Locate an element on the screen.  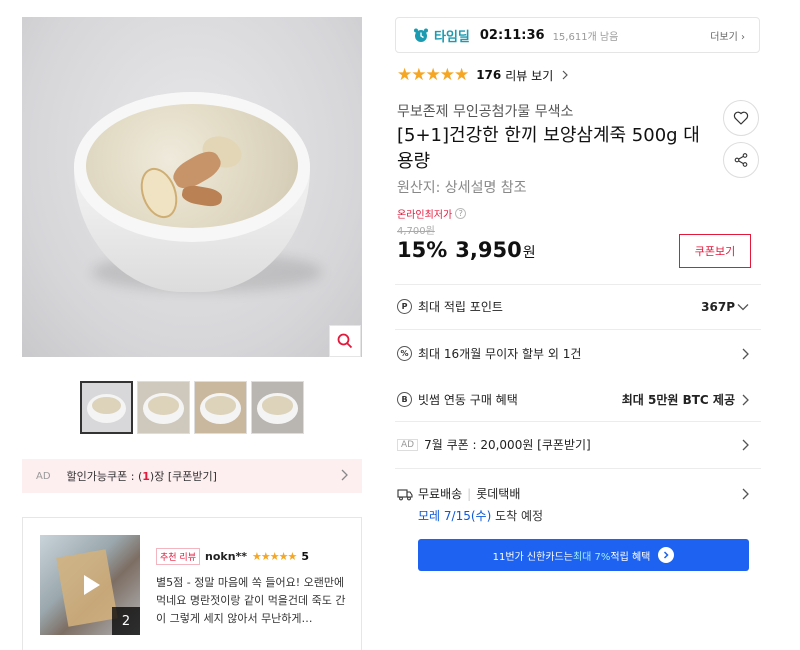
review-header: 추천 리뷰 nokn** ★★★★★ 5 is located at coordinates (253, 556).